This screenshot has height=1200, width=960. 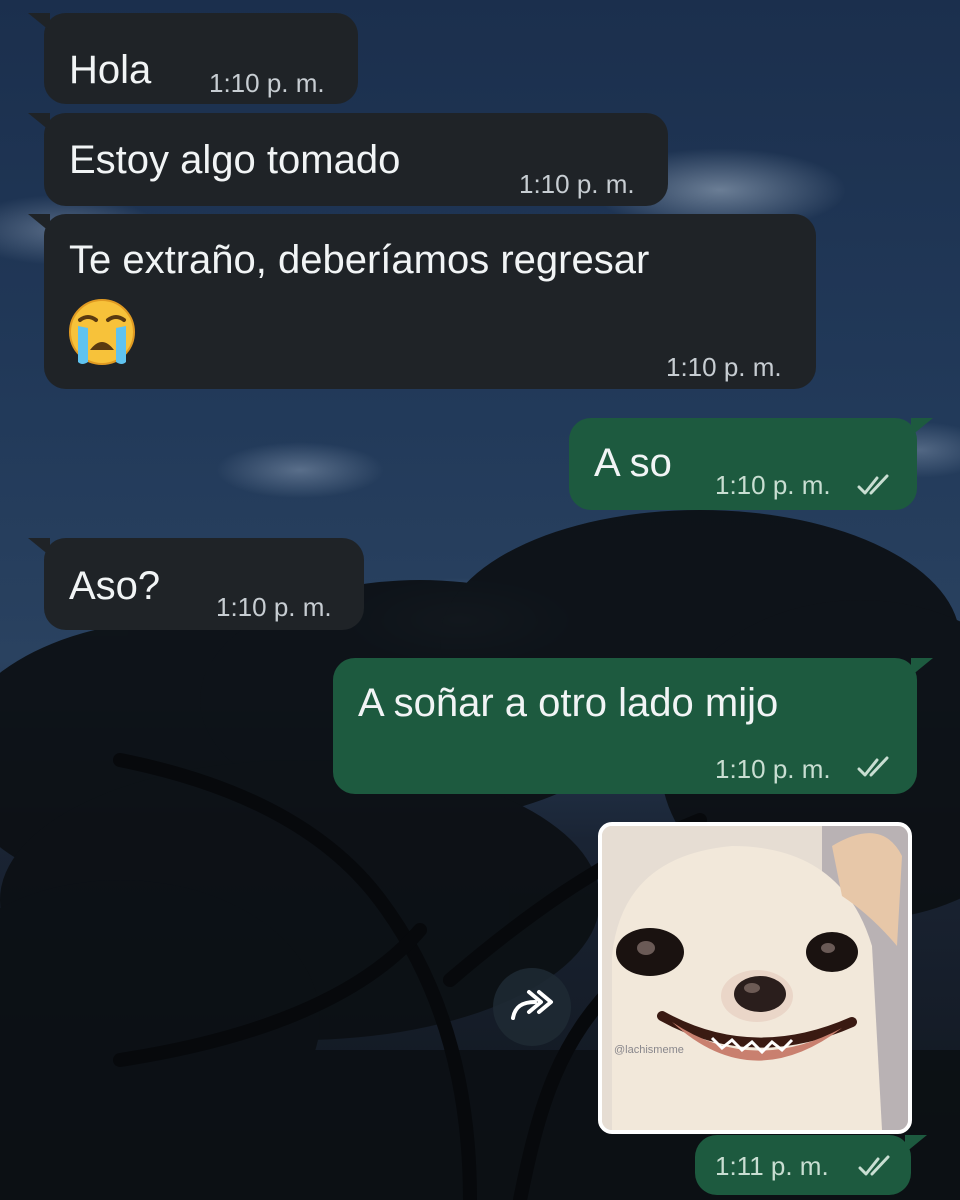 I want to click on message-text: Aso?, so click(x=115, y=586).